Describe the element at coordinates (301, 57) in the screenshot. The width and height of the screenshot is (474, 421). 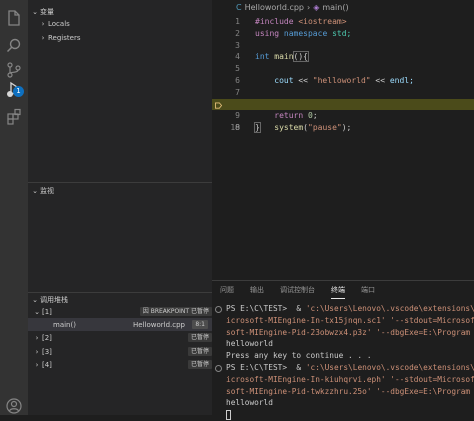
I see `code-token: (){` at that location.